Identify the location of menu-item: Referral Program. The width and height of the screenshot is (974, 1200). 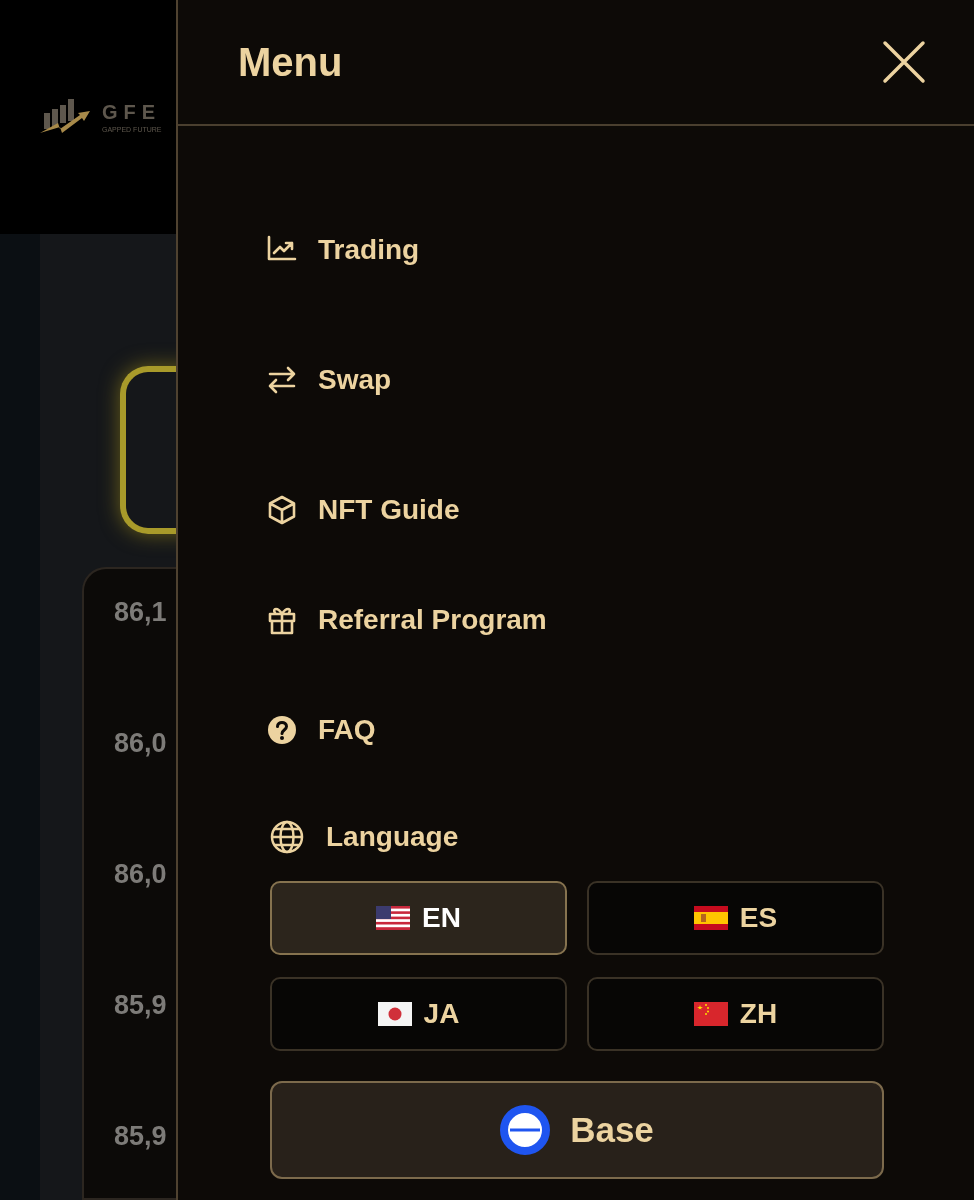
(620, 620).